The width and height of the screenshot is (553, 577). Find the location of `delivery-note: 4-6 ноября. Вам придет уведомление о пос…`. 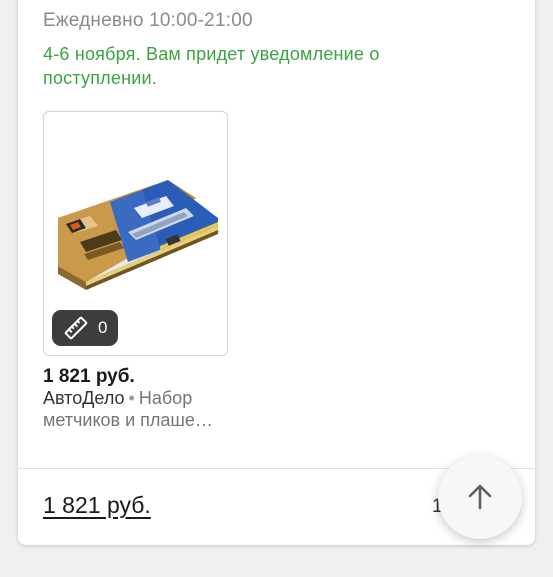

delivery-note: 4-6 ноября. Вам придет уведомление о пос… is located at coordinates (211, 66).